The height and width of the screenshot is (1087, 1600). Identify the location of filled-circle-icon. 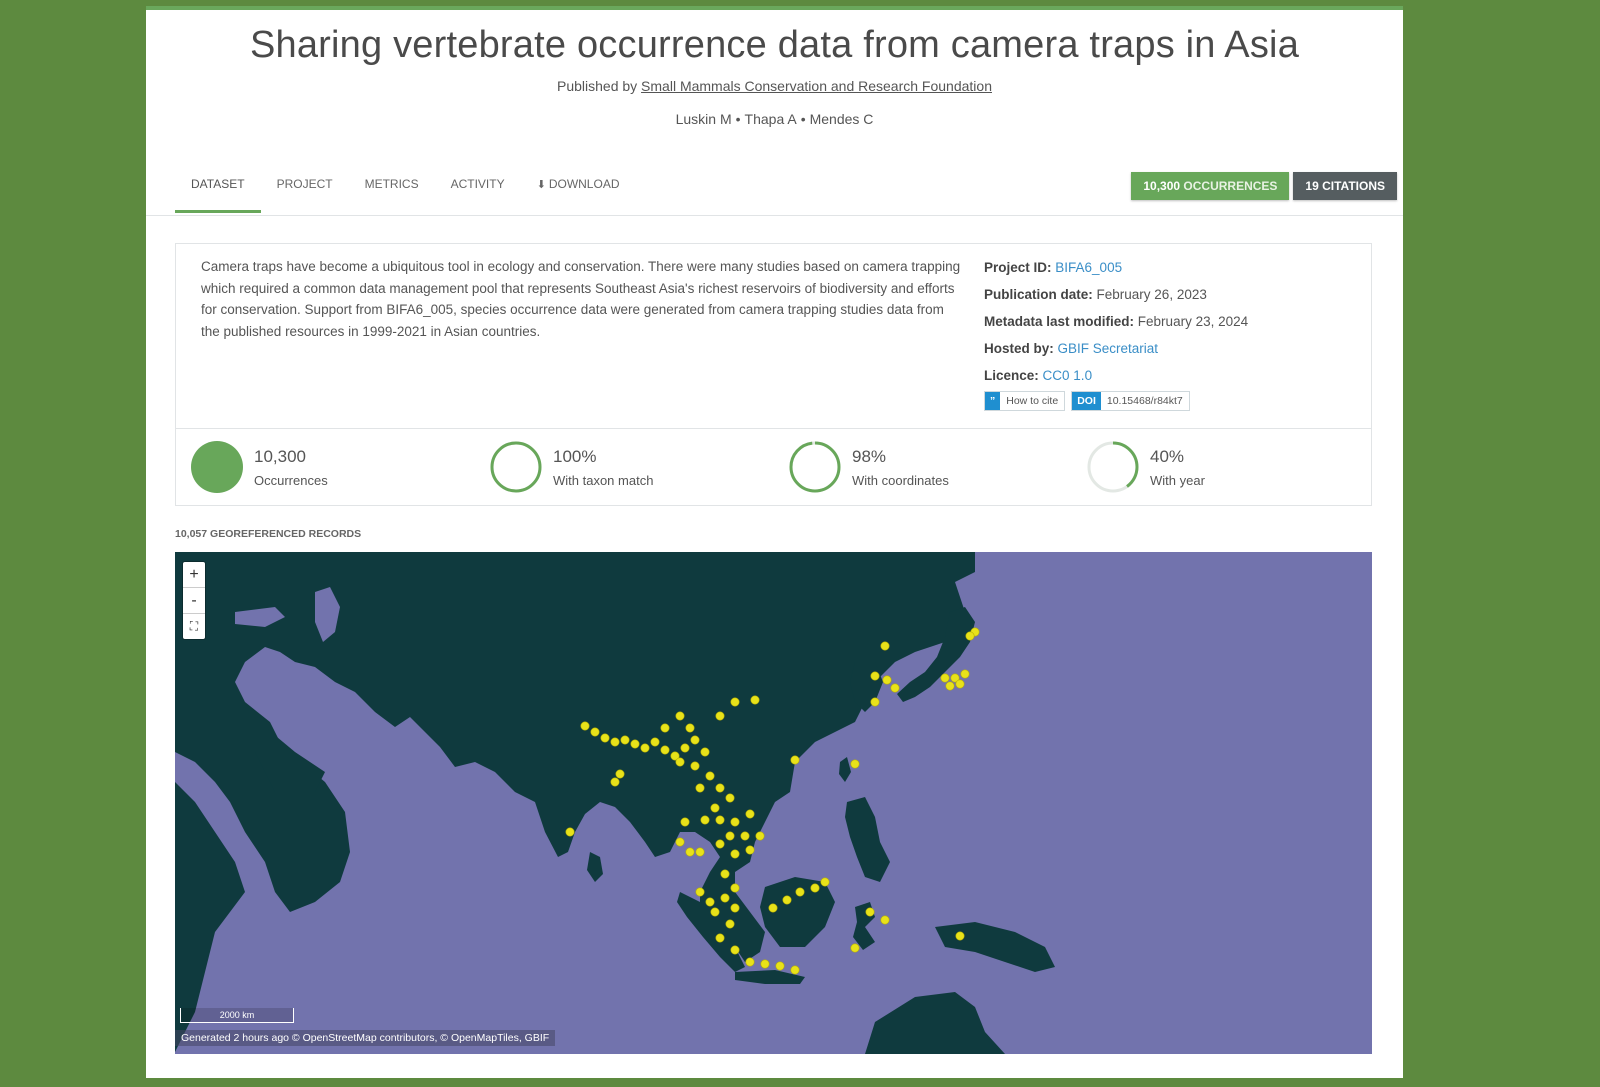
(217, 467).